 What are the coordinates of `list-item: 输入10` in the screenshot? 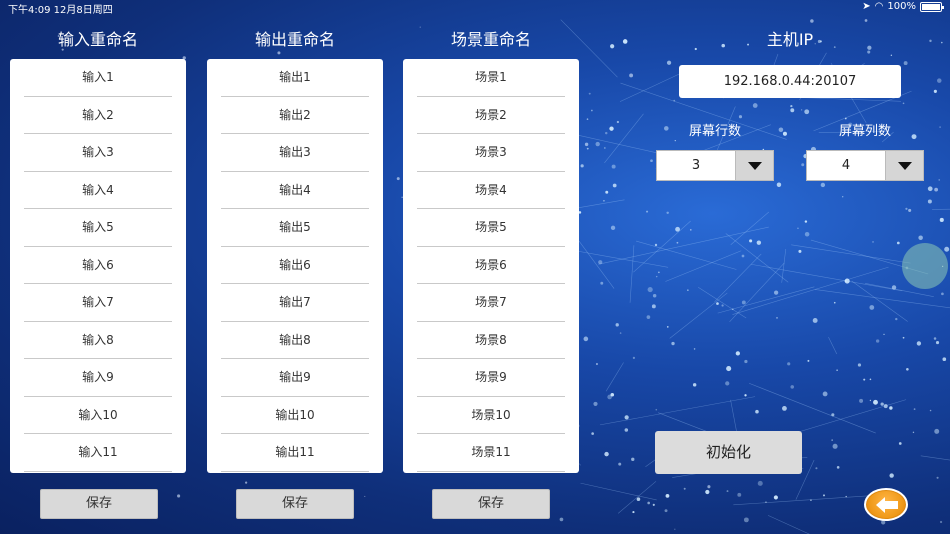 It's located at (98, 415).